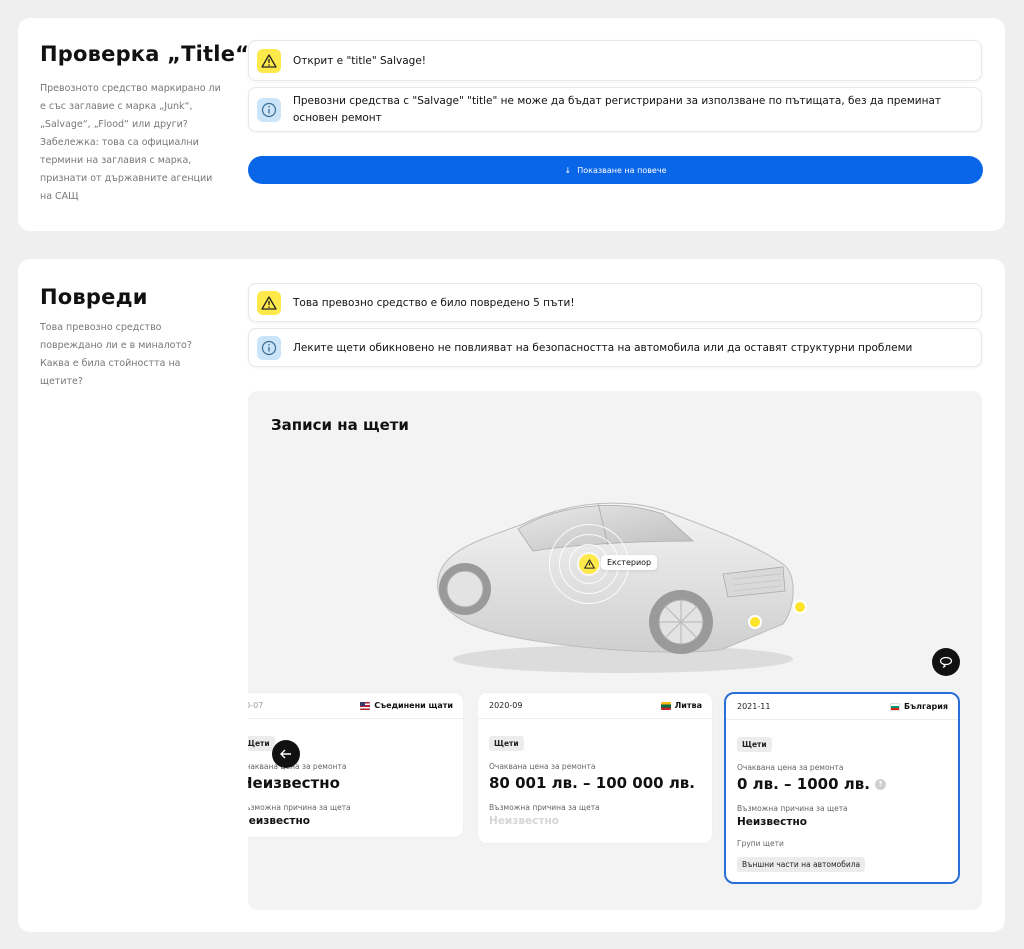 The height and width of the screenshot is (949, 1024). Describe the element at coordinates (294, 783) in the screenshot. I see `record-cost-value: Неизвестно` at that location.